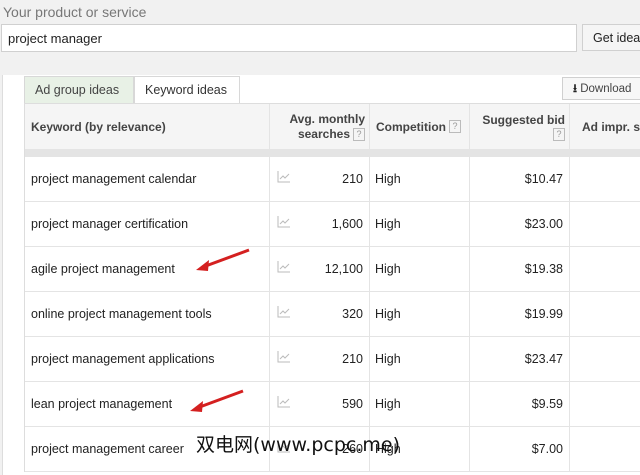  I want to click on col-searches: Avg. monthly searches?, so click(325, 126).